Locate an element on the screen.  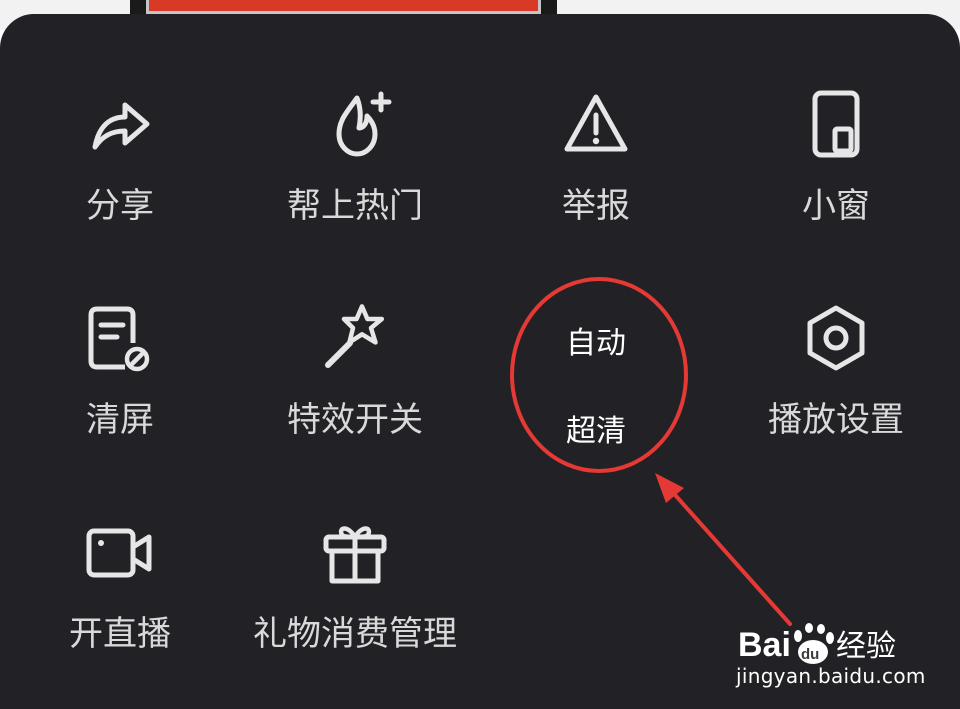
gift-icon is located at coordinates (355, 513).